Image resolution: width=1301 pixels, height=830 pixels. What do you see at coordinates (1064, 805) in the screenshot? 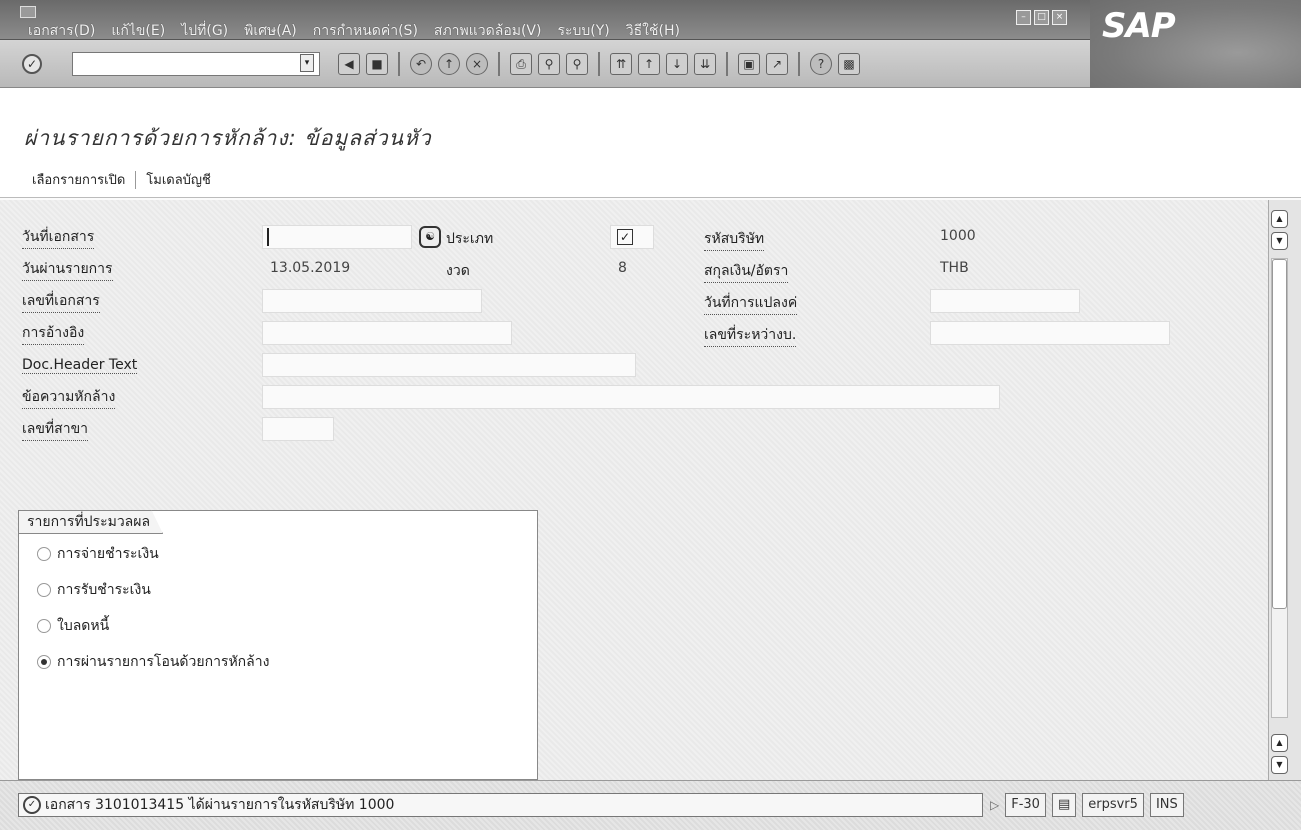
I see `server-popup-icon: ▤` at bounding box center [1064, 805].